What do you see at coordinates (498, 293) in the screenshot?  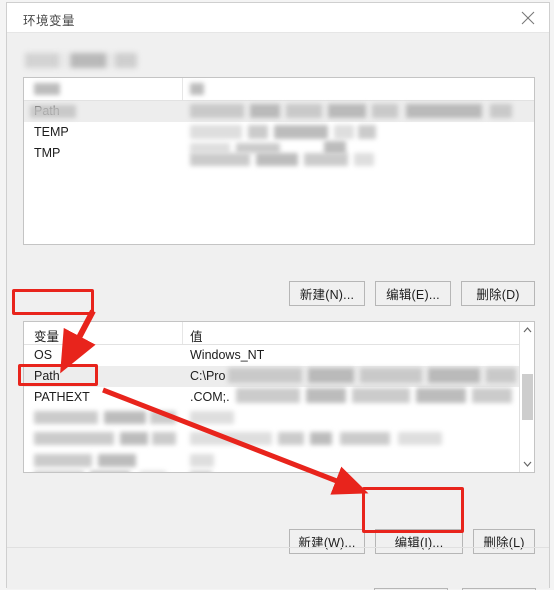 I see `delete-user-variable-button: 删除(D)` at bounding box center [498, 293].